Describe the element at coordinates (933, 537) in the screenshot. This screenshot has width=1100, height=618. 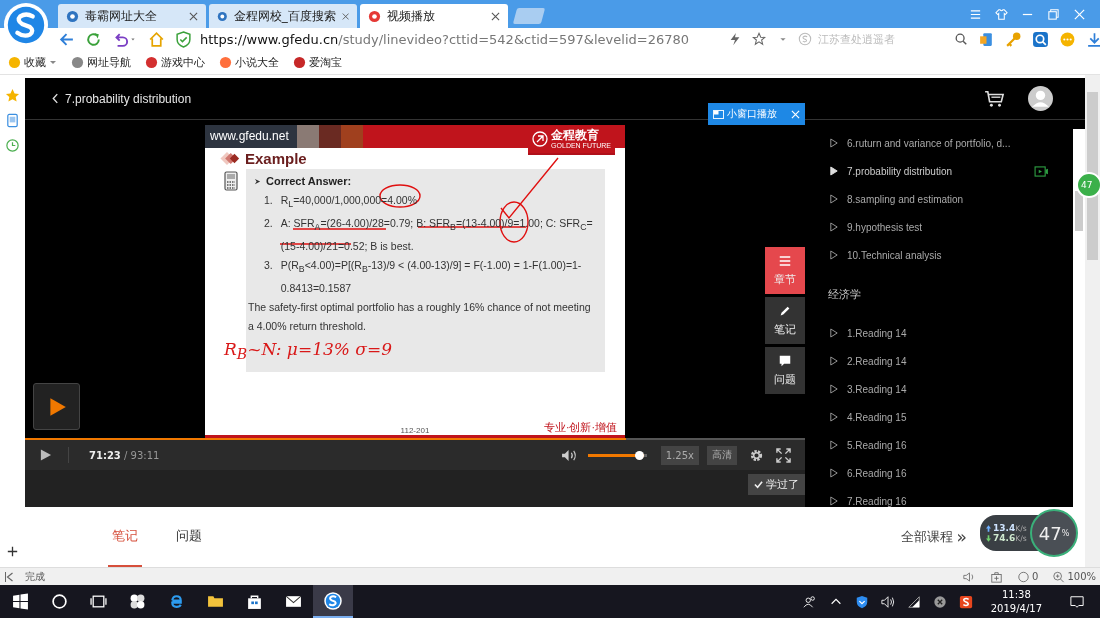
I see `all-courses-link: 全部课程 »` at that location.